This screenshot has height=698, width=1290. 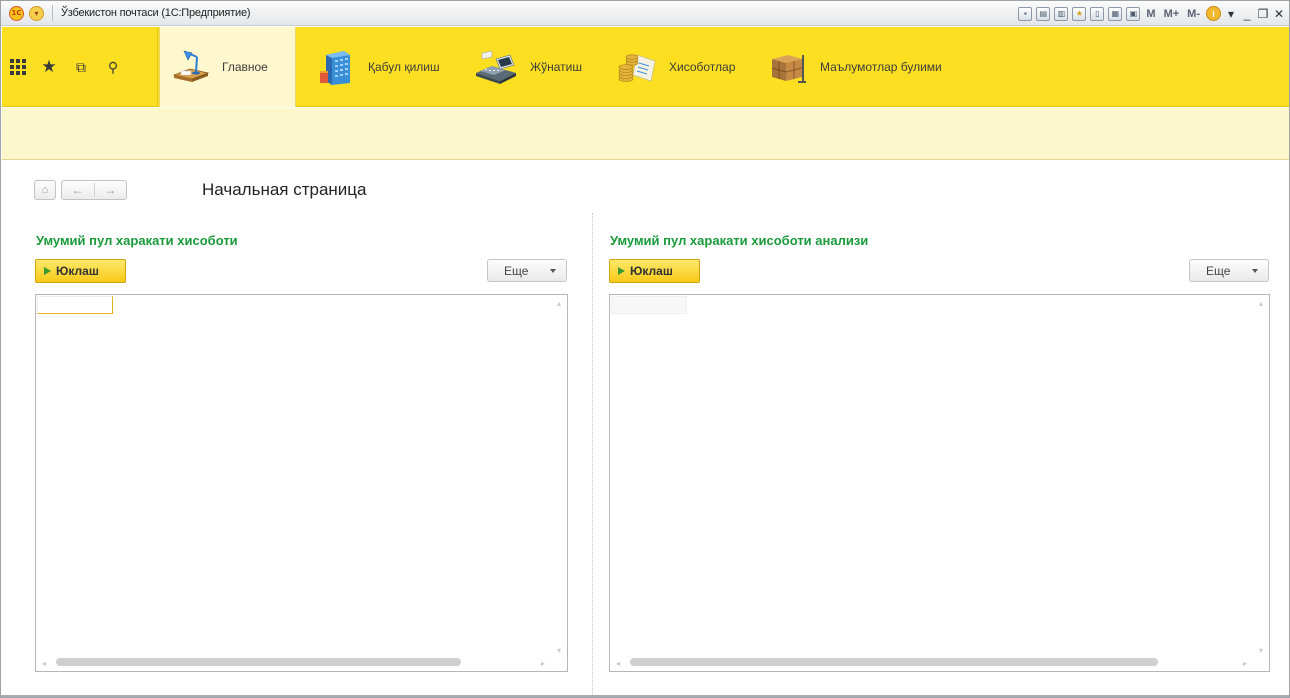 I want to click on section-reports: Хисоботлар, so click(x=677, y=67).